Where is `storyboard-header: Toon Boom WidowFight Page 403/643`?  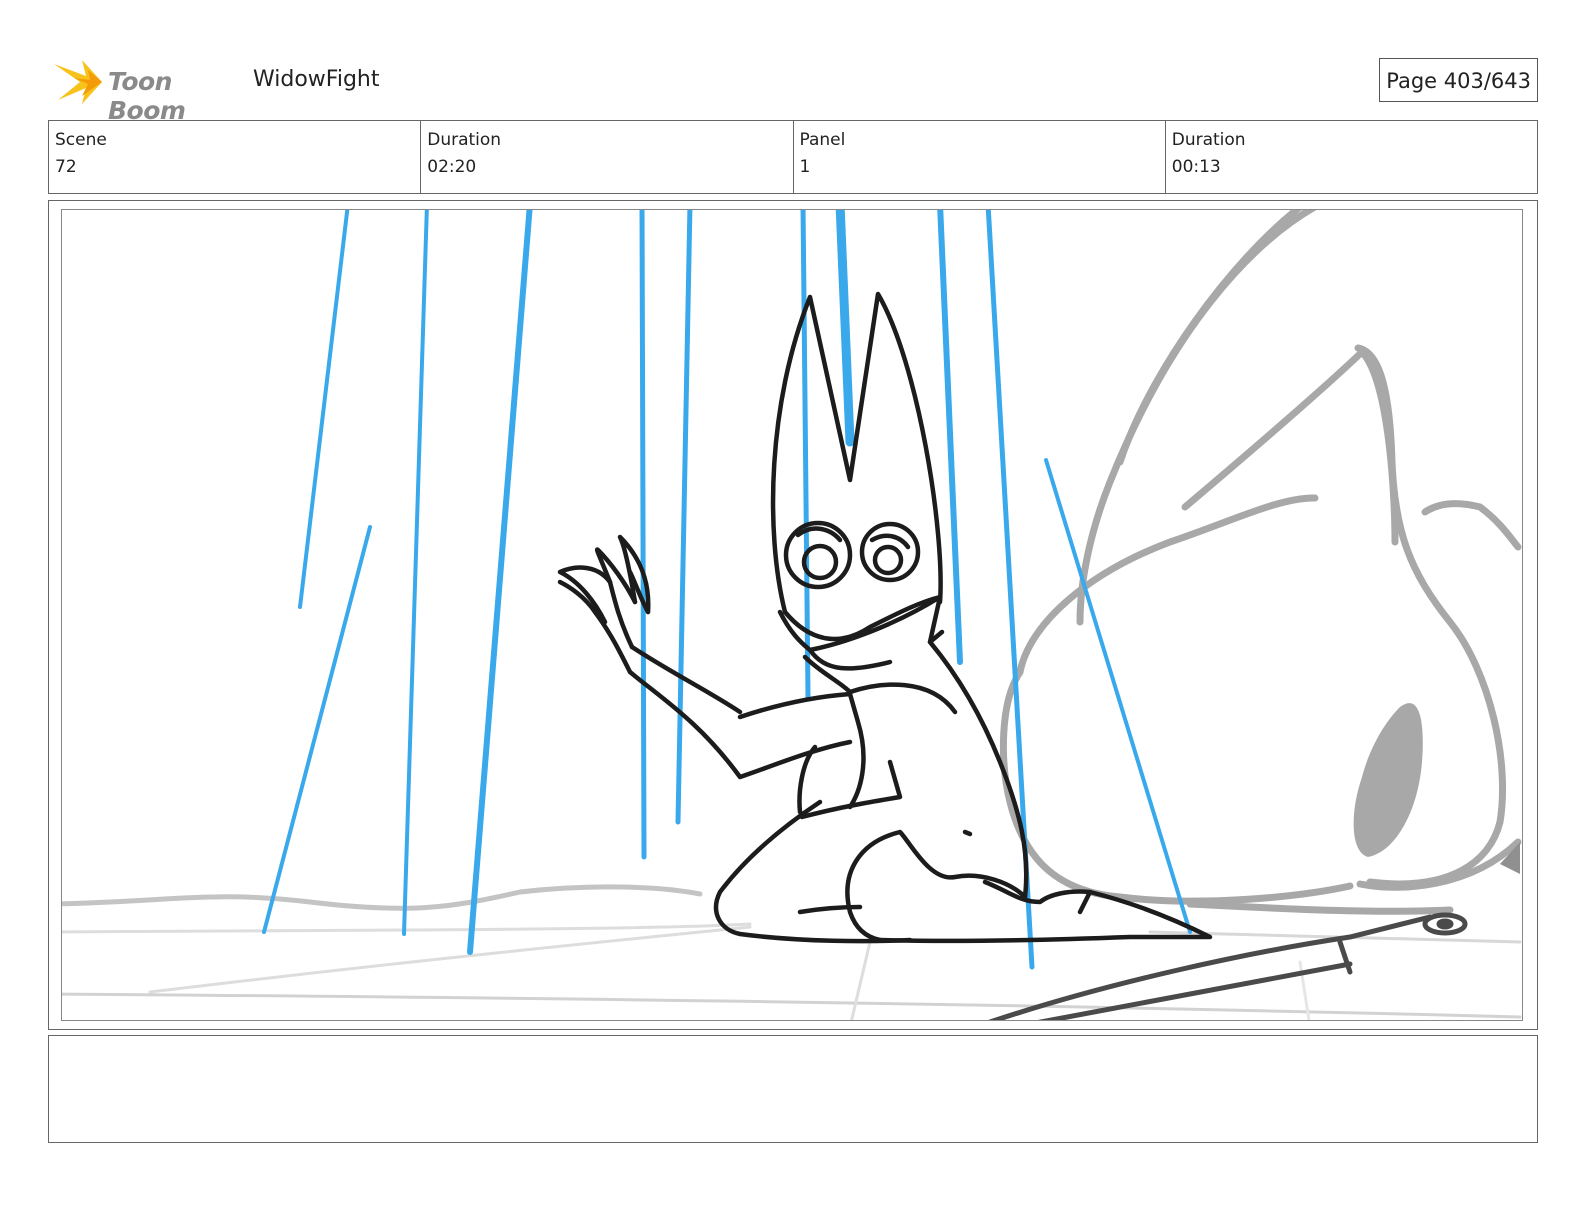
storyboard-header: Toon Boom WidowFight Page 403/643 is located at coordinates (793, 88).